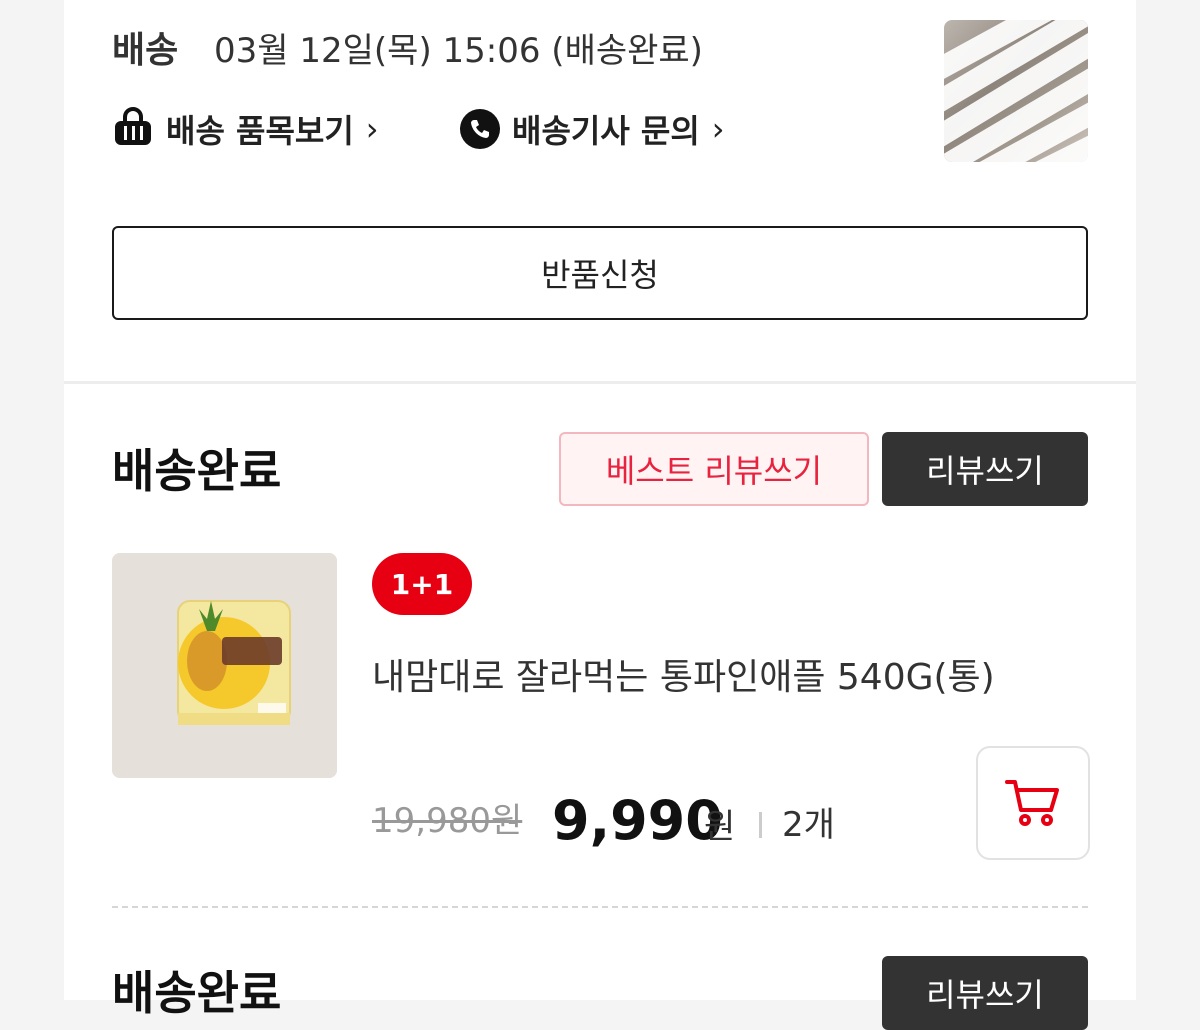  I want to click on cart-icon, so click(1032, 803).